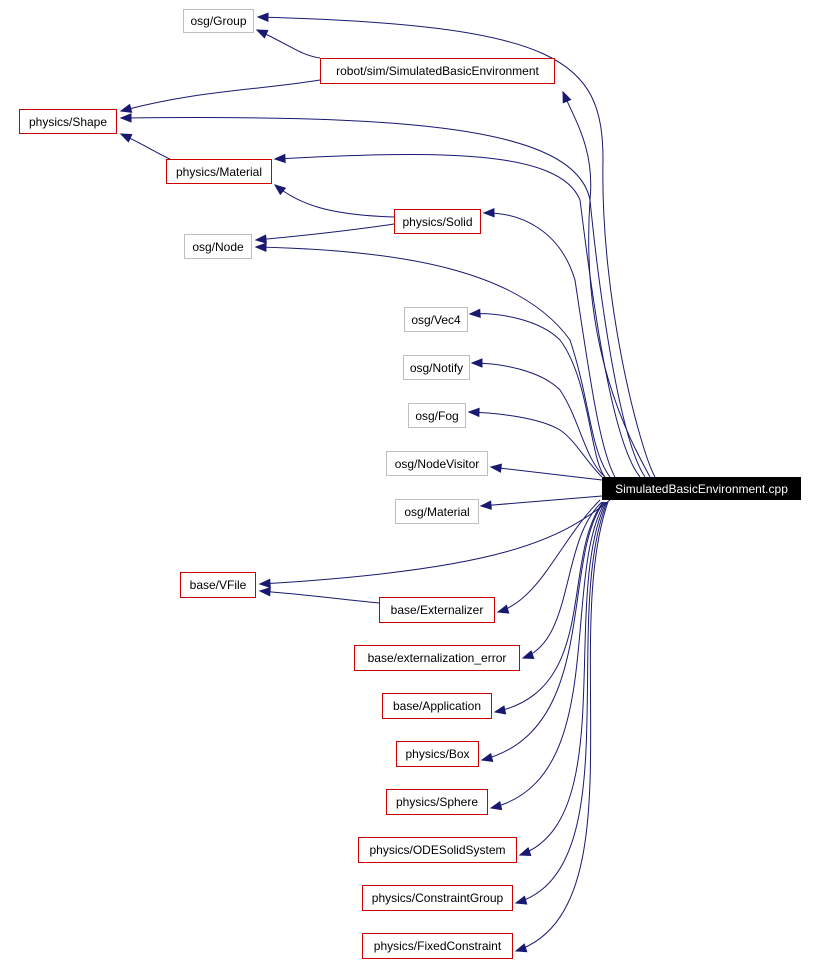 This screenshot has height=964, width=819. I want to click on node-label: osg/Fog, so click(437, 415).